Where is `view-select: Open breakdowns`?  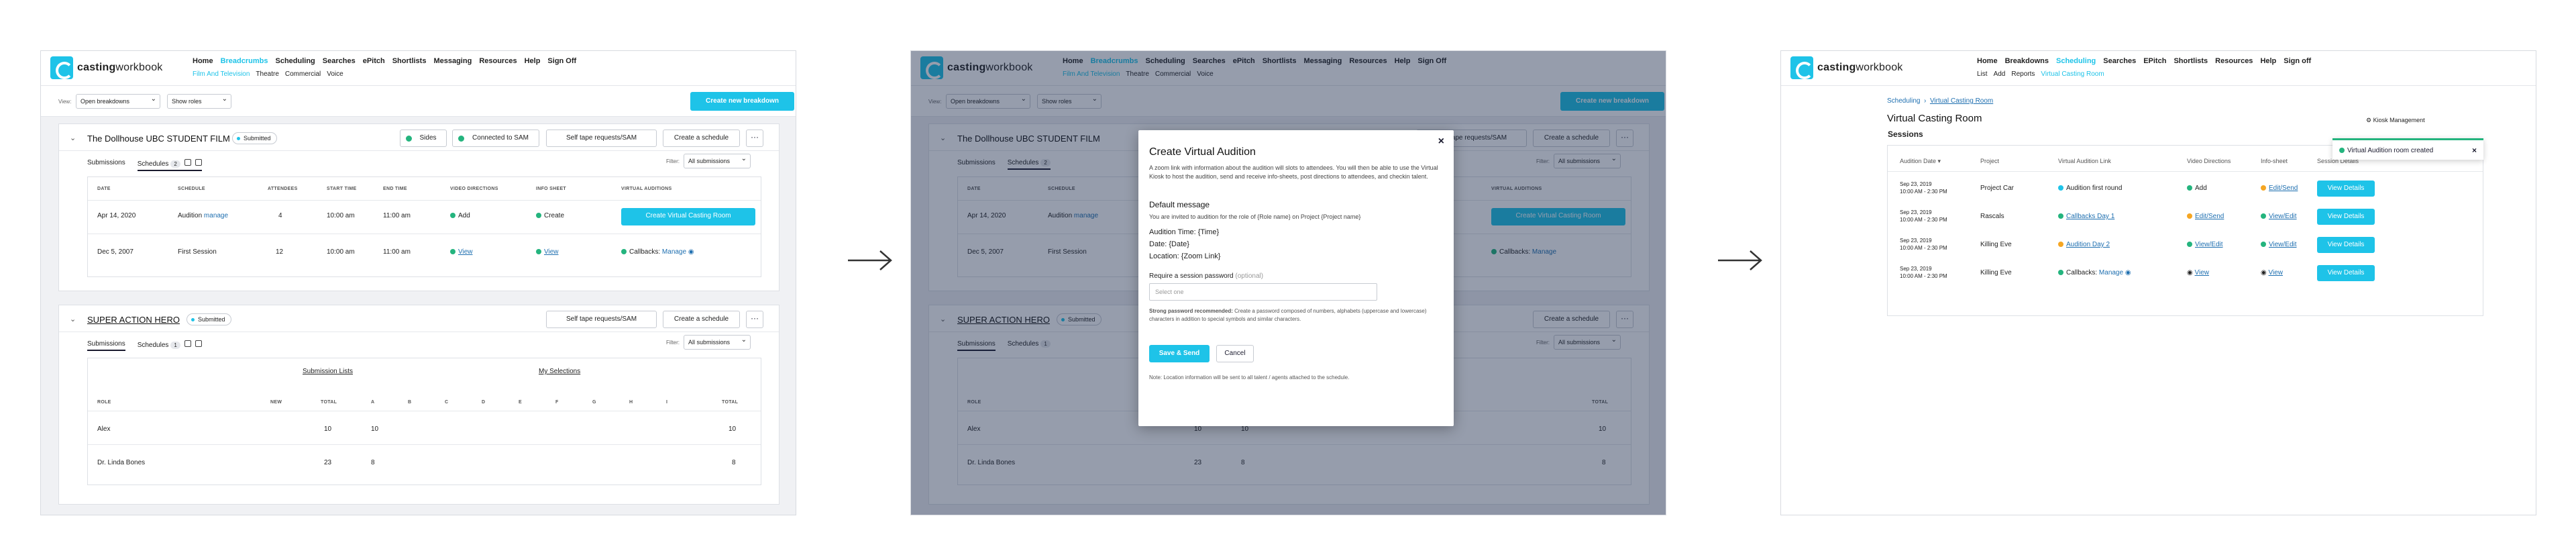 view-select: Open breakdowns is located at coordinates (118, 102).